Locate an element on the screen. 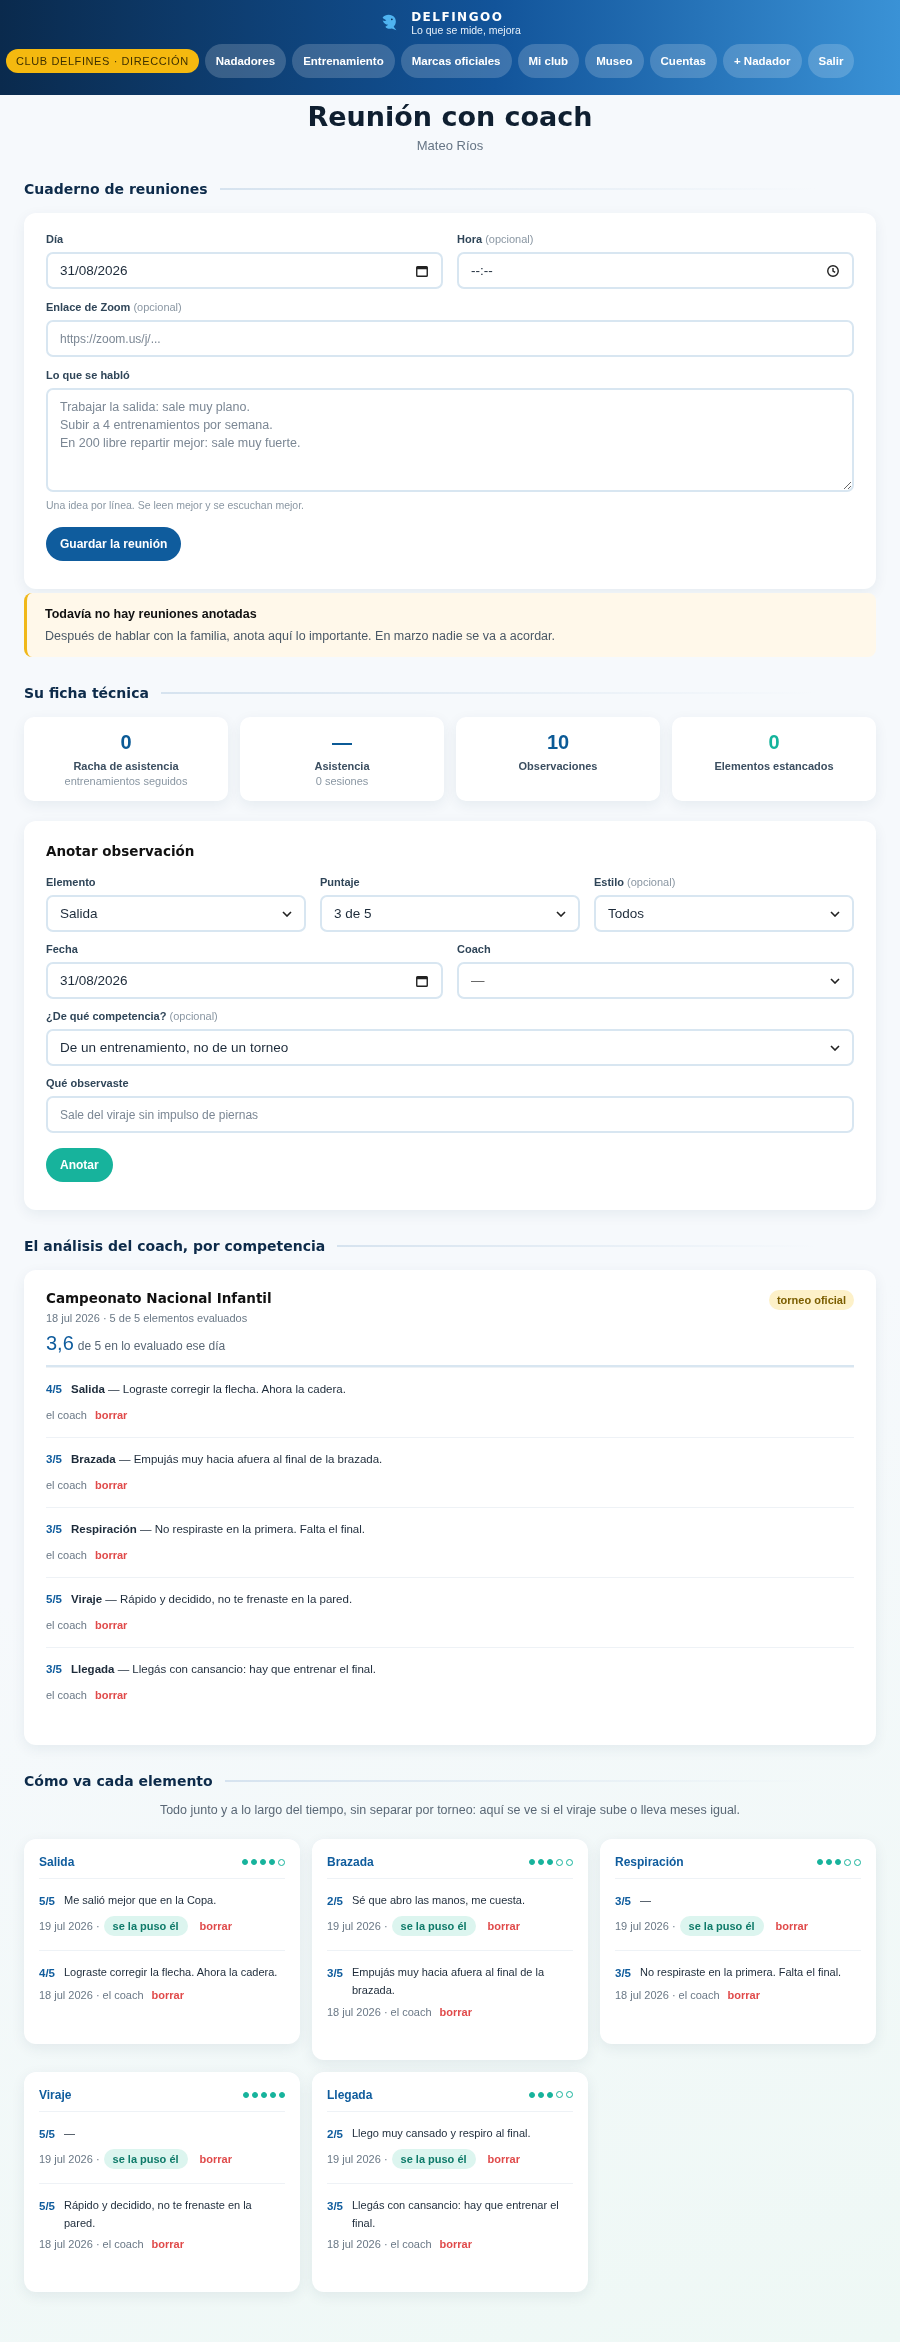 The image size is (900, 2342). observation-text: Salida — Lograste corregir la flecha. Ahora la cadera. is located at coordinates (208, 1389).